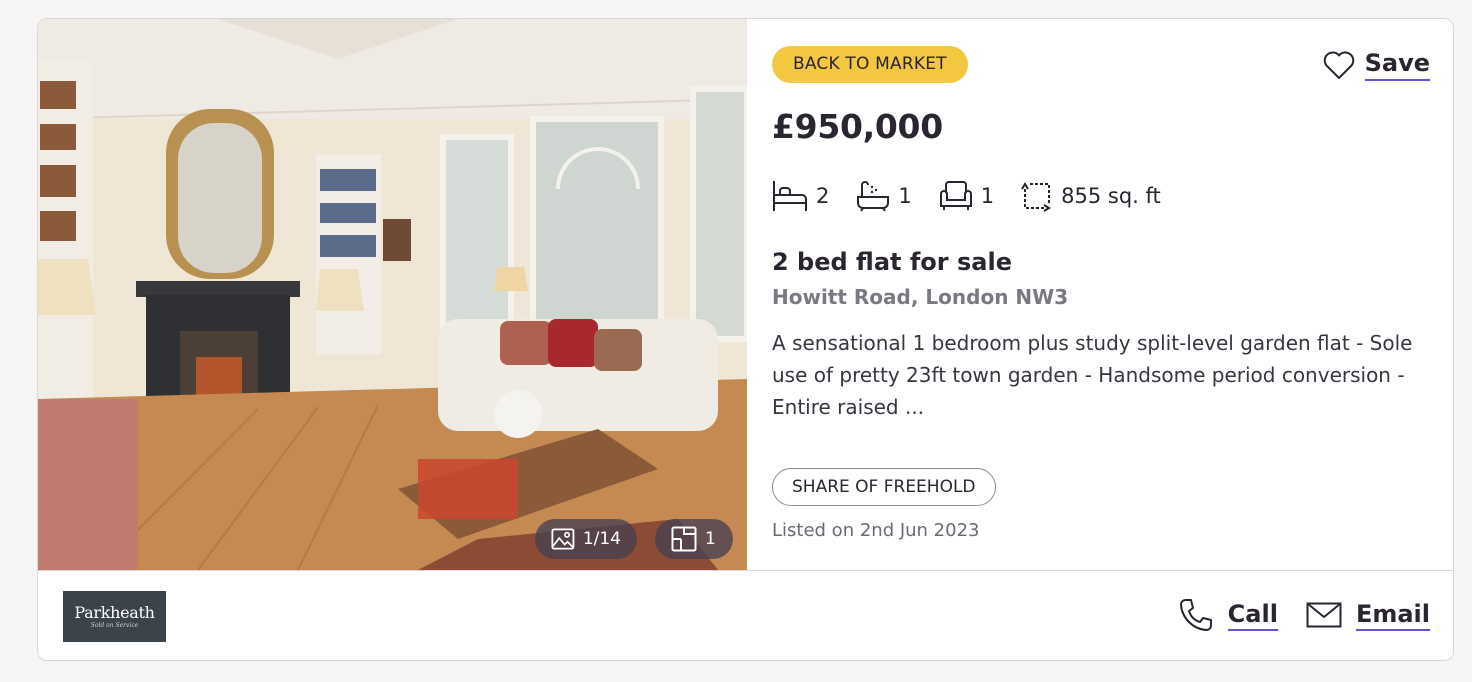 The width and height of the screenshot is (1472, 682). I want to click on bed-icon, so click(790, 196).